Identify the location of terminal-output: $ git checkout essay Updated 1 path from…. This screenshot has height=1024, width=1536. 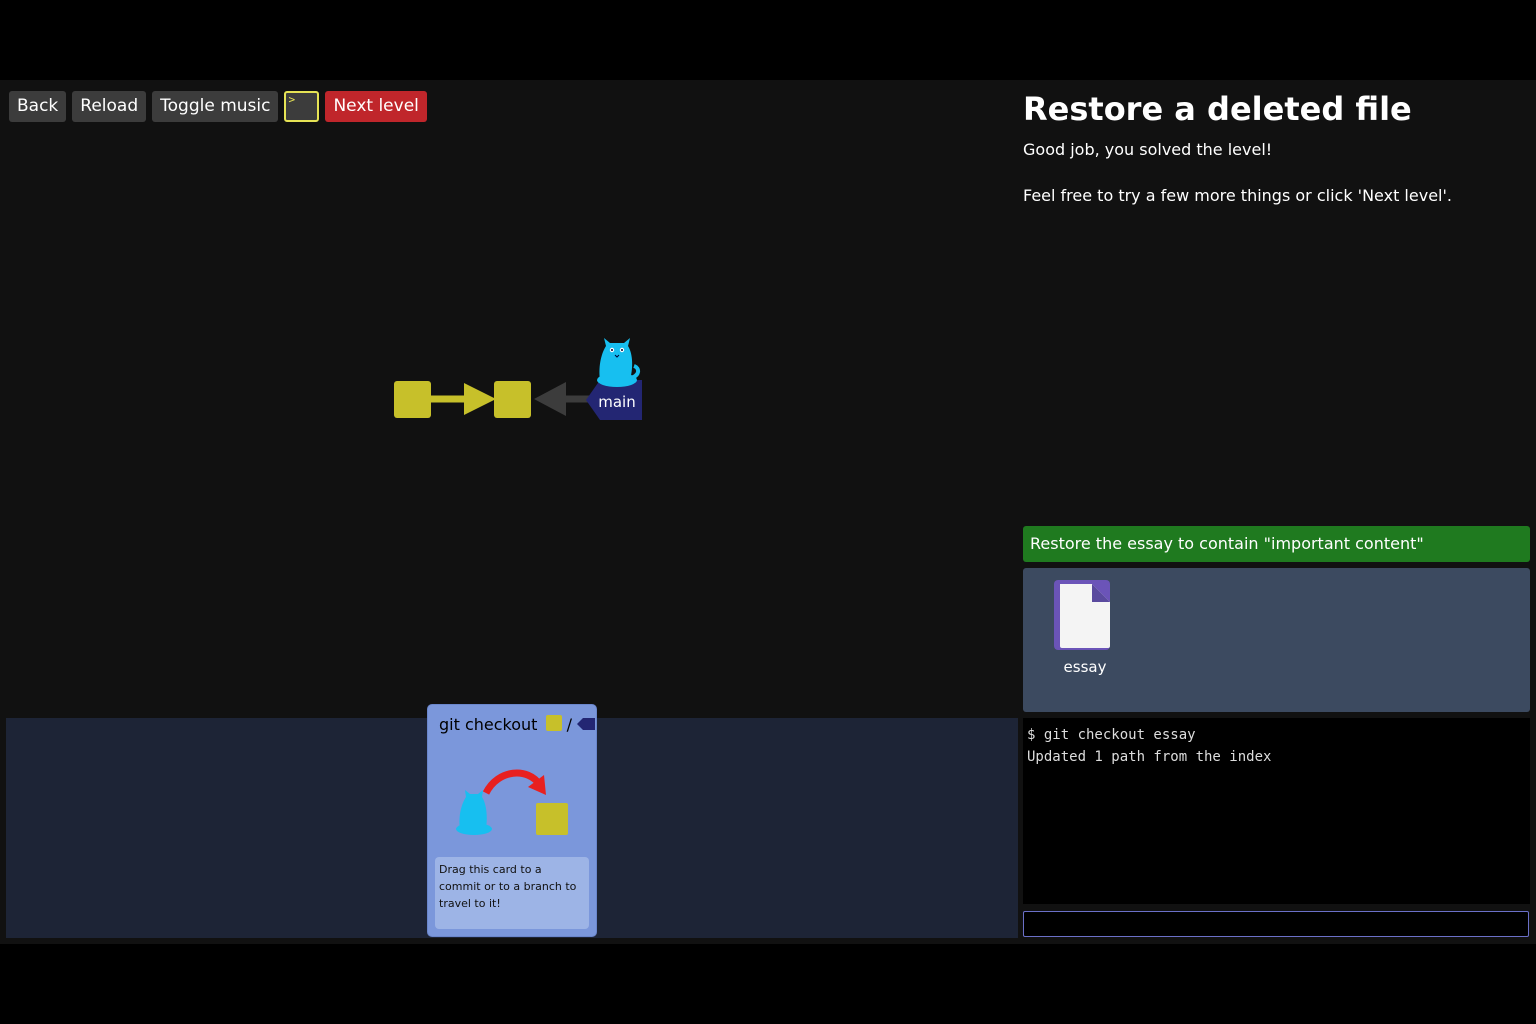
(1276, 811).